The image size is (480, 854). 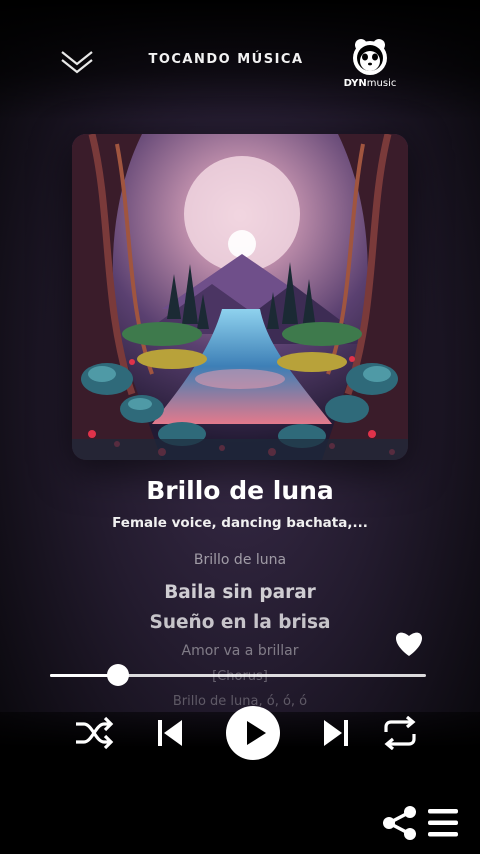 What do you see at coordinates (238, 675) in the screenshot?
I see `seek-bar` at bounding box center [238, 675].